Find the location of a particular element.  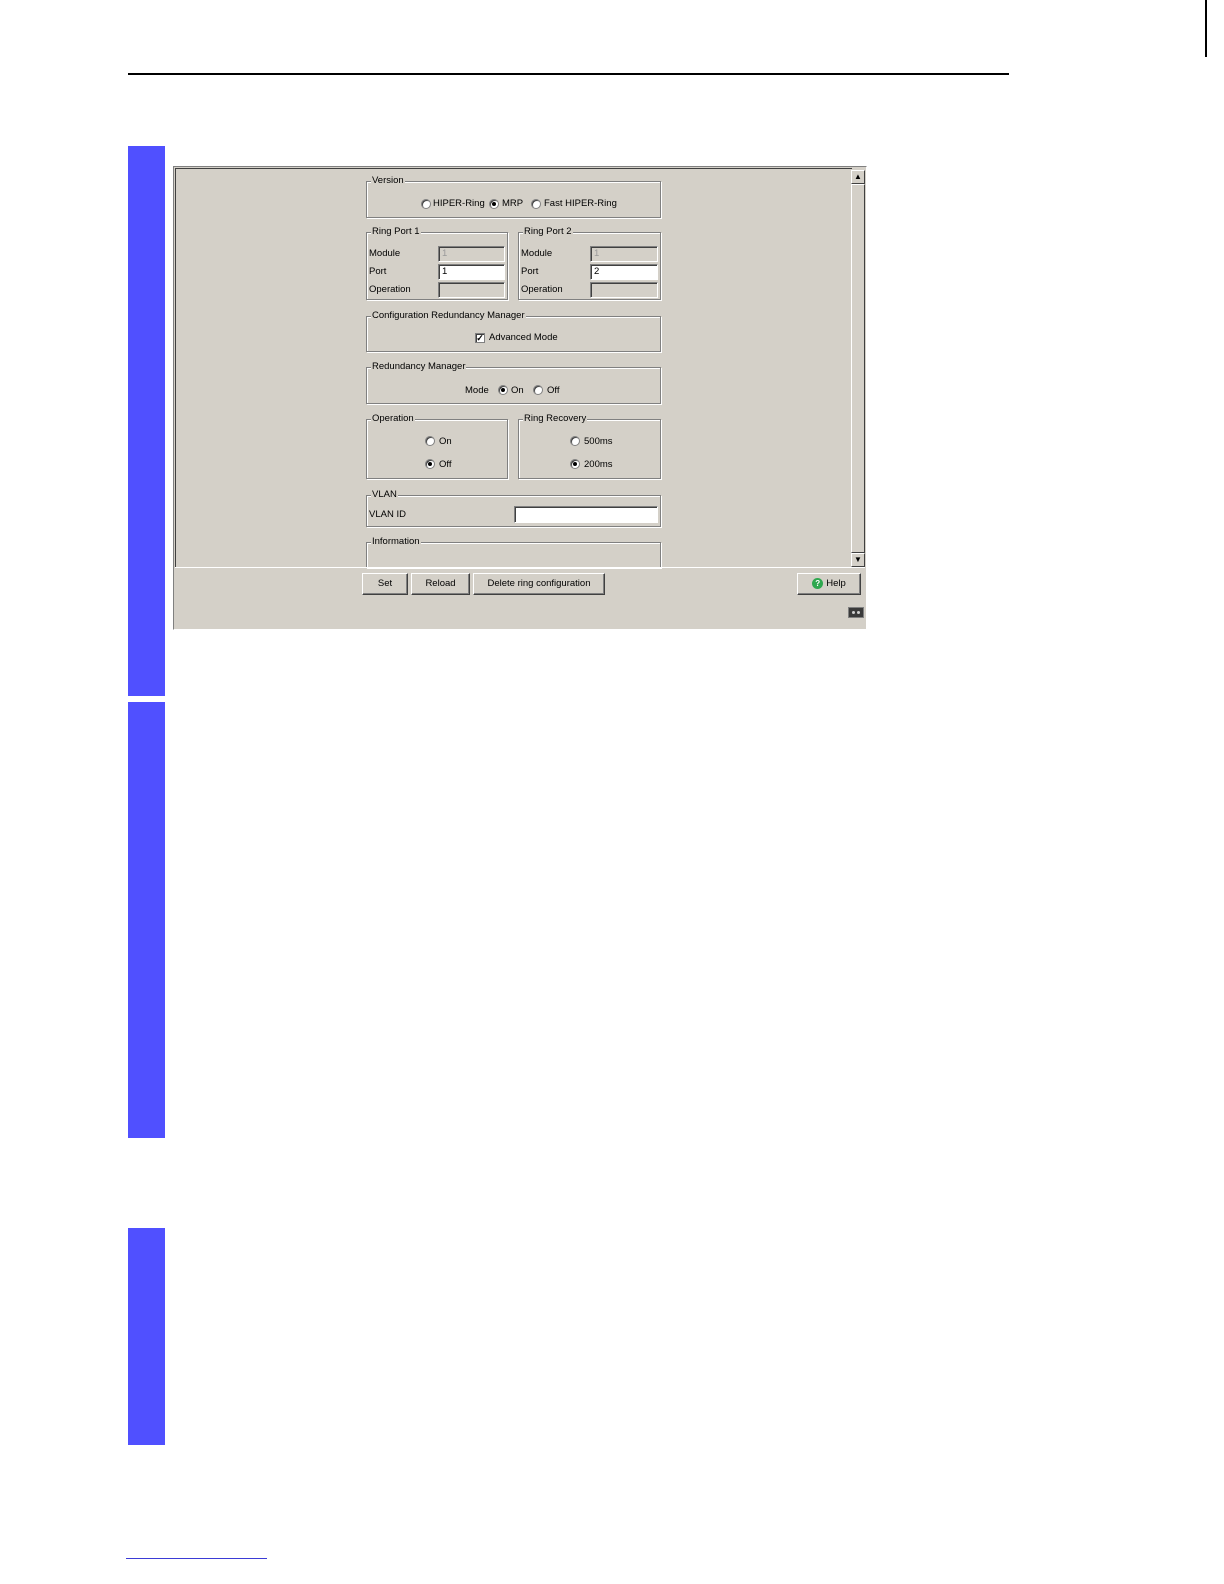

information-group: Information is located at coordinates (513, 551).